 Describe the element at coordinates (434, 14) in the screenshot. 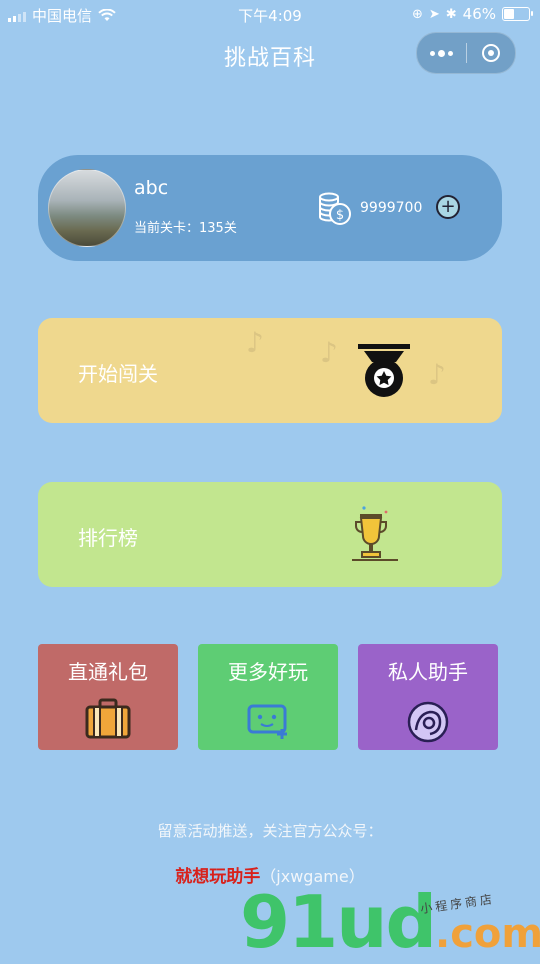

I see `location-icon: ➤` at that location.